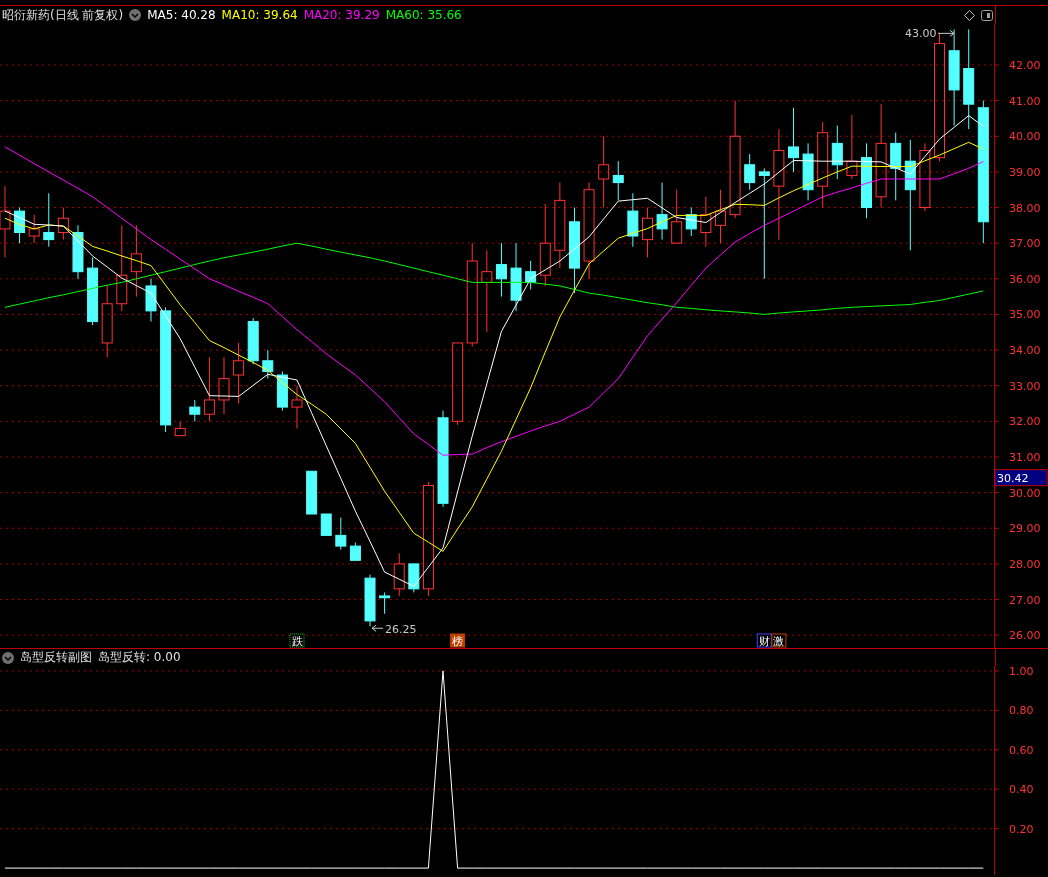  Describe the element at coordinates (1025, 351) in the screenshot. I see `axis-tick-label: 34.00` at that location.